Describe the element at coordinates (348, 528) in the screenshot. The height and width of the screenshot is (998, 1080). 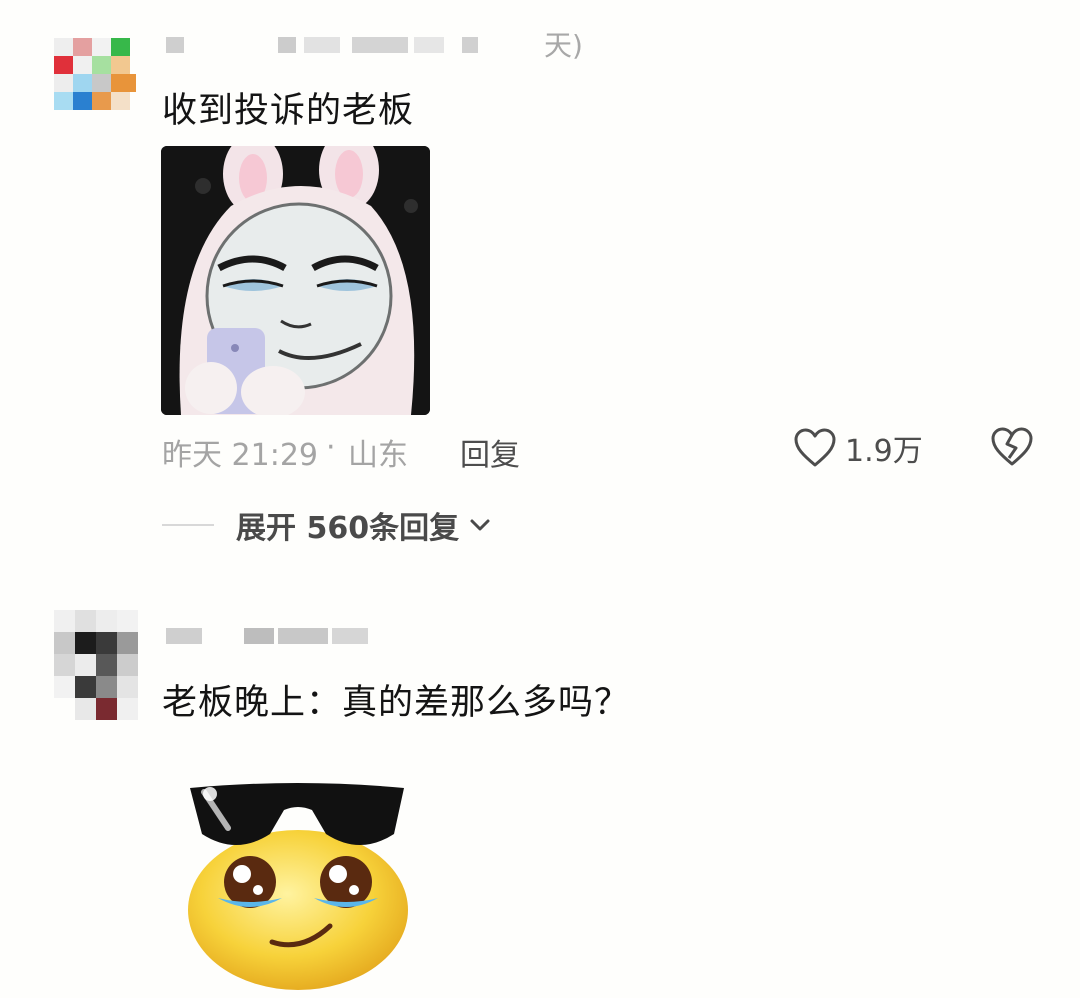
I see `expand-replies-label: 展开 560条回复` at that location.